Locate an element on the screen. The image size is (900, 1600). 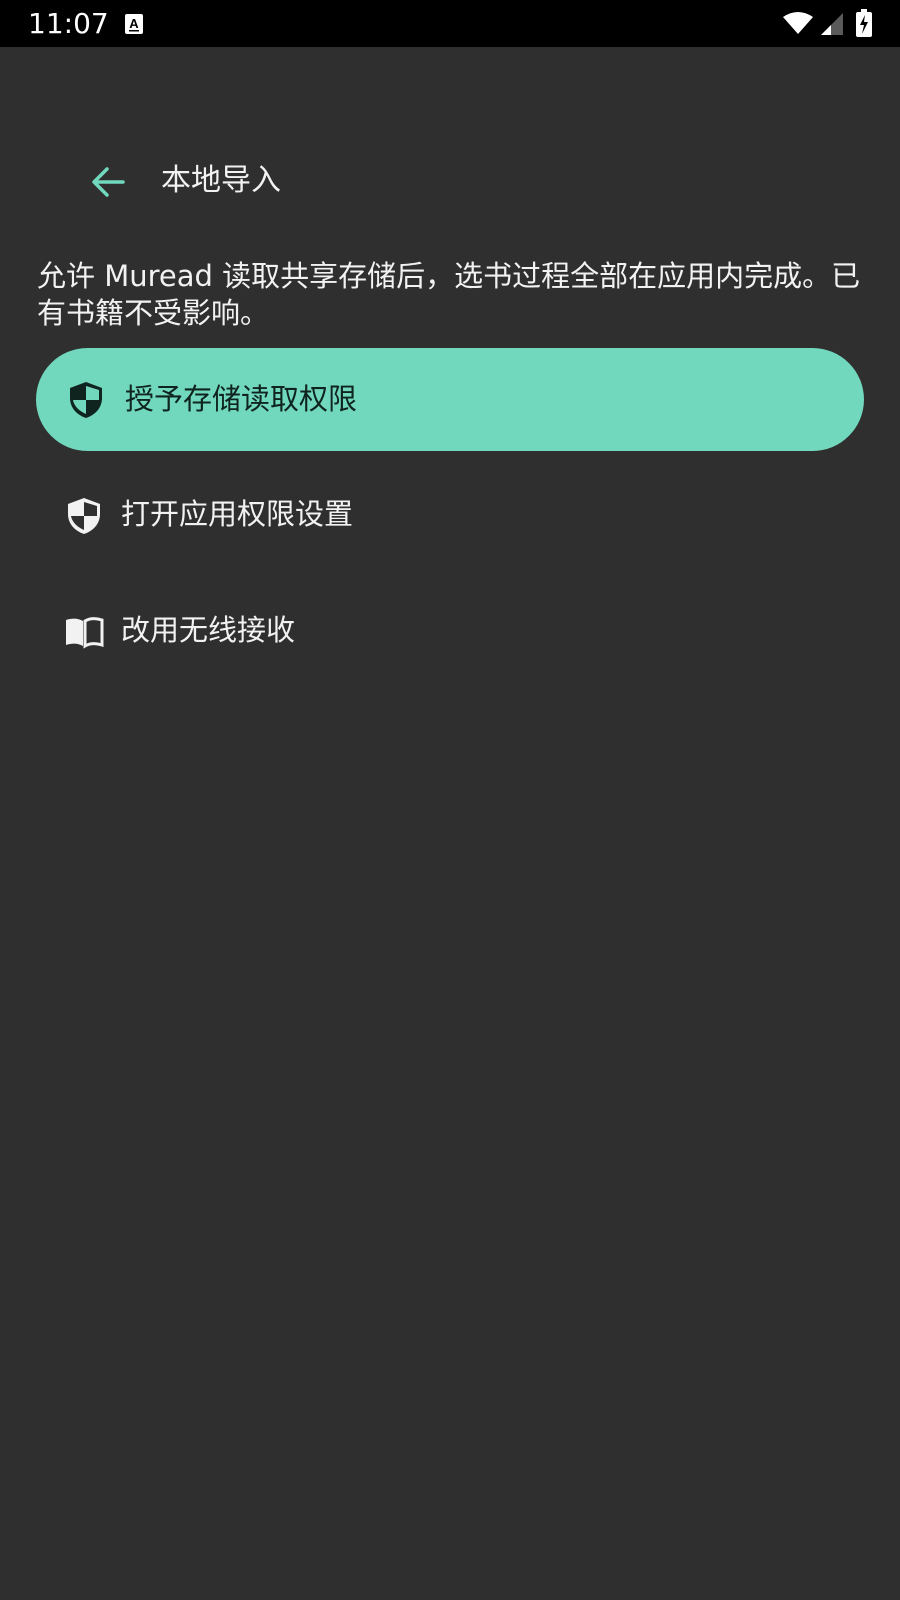
svg-text: A is located at coordinates (134, 23).